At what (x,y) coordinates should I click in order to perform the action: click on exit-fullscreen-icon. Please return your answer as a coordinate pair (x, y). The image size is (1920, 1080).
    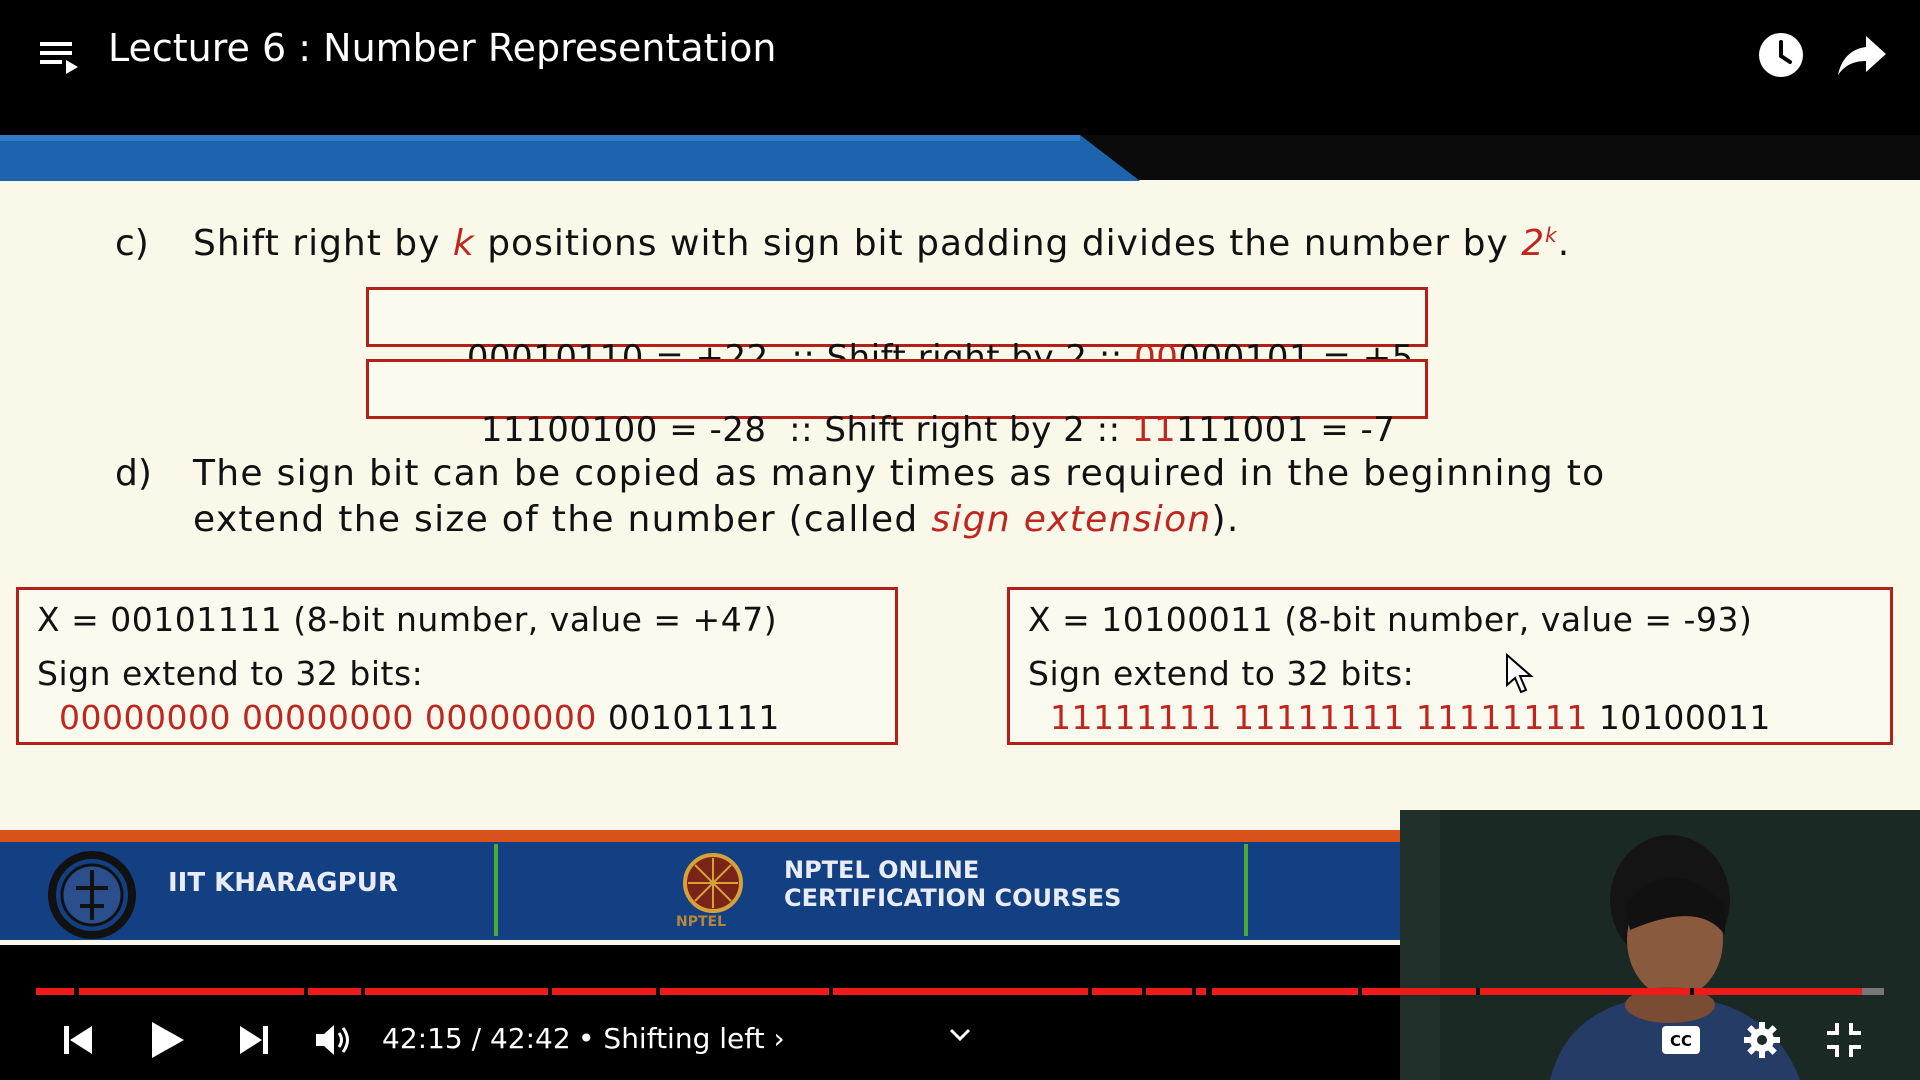
    Looking at the image, I should click on (1844, 1040).